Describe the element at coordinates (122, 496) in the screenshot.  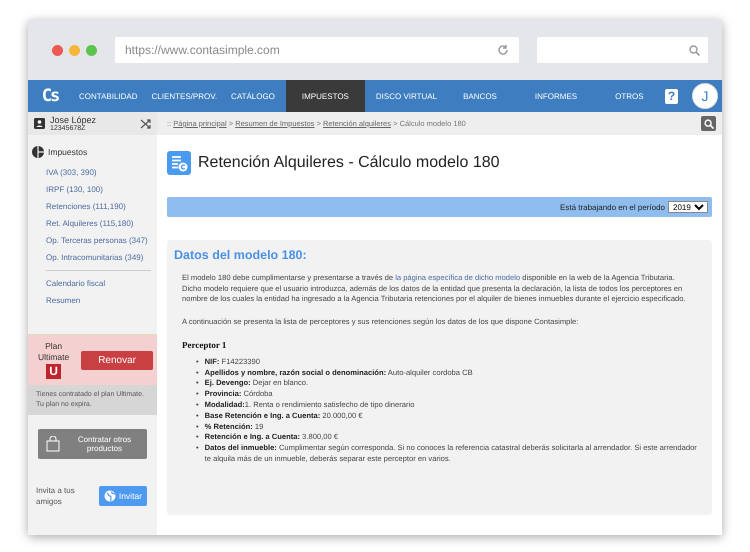
I see `invite-button: Invitar` at that location.